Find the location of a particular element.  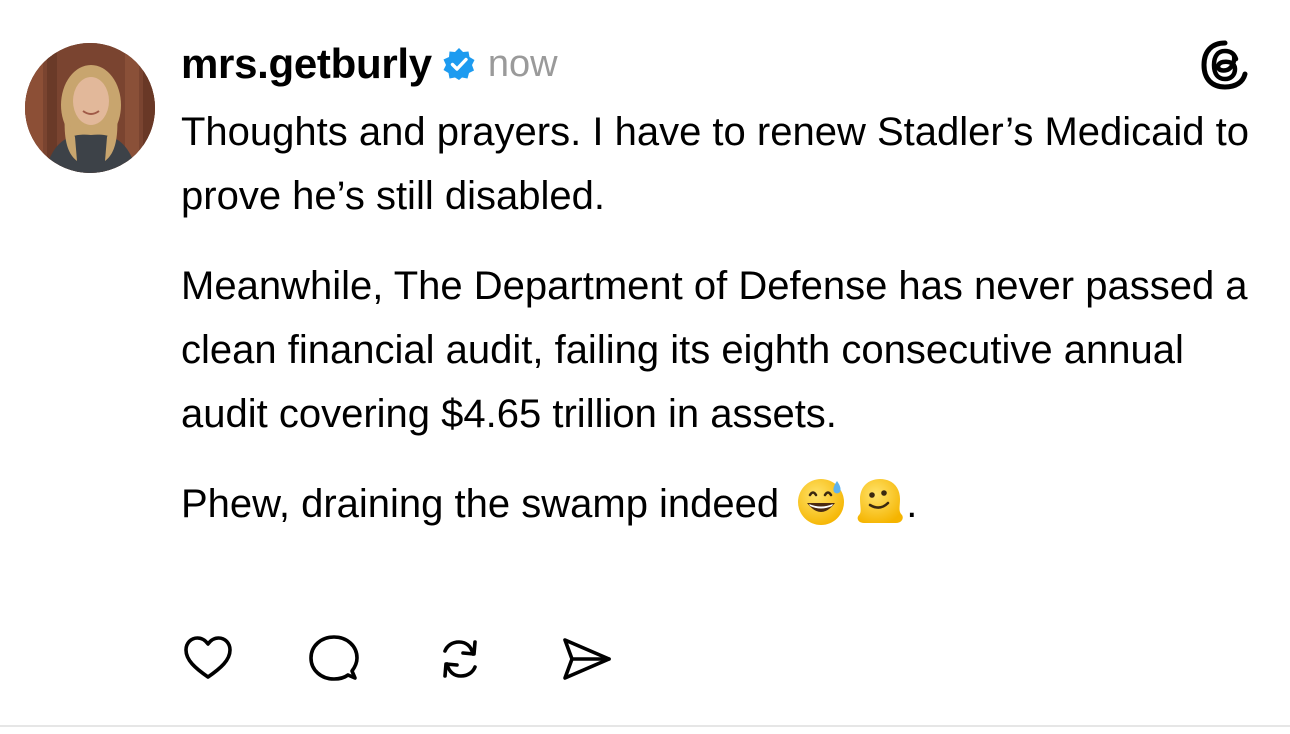

avatar-image is located at coordinates (90, 108).